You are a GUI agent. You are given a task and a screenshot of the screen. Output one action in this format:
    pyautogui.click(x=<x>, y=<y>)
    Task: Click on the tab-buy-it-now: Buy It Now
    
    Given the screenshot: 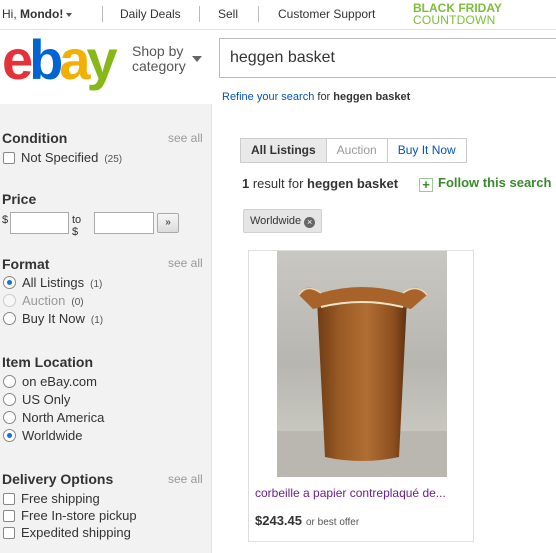 What is the action you would take?
    pyautogui.click(x=426, y=150)
    